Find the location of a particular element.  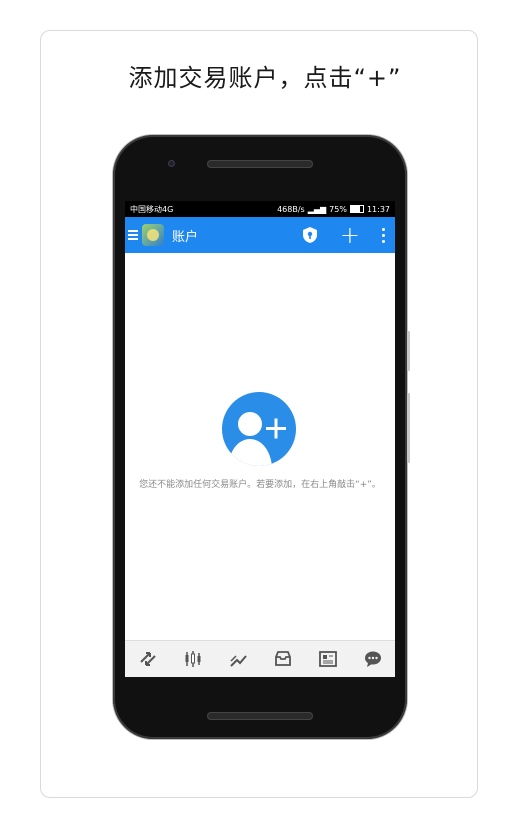

quotes-icon is located at coordinates (148, 659).